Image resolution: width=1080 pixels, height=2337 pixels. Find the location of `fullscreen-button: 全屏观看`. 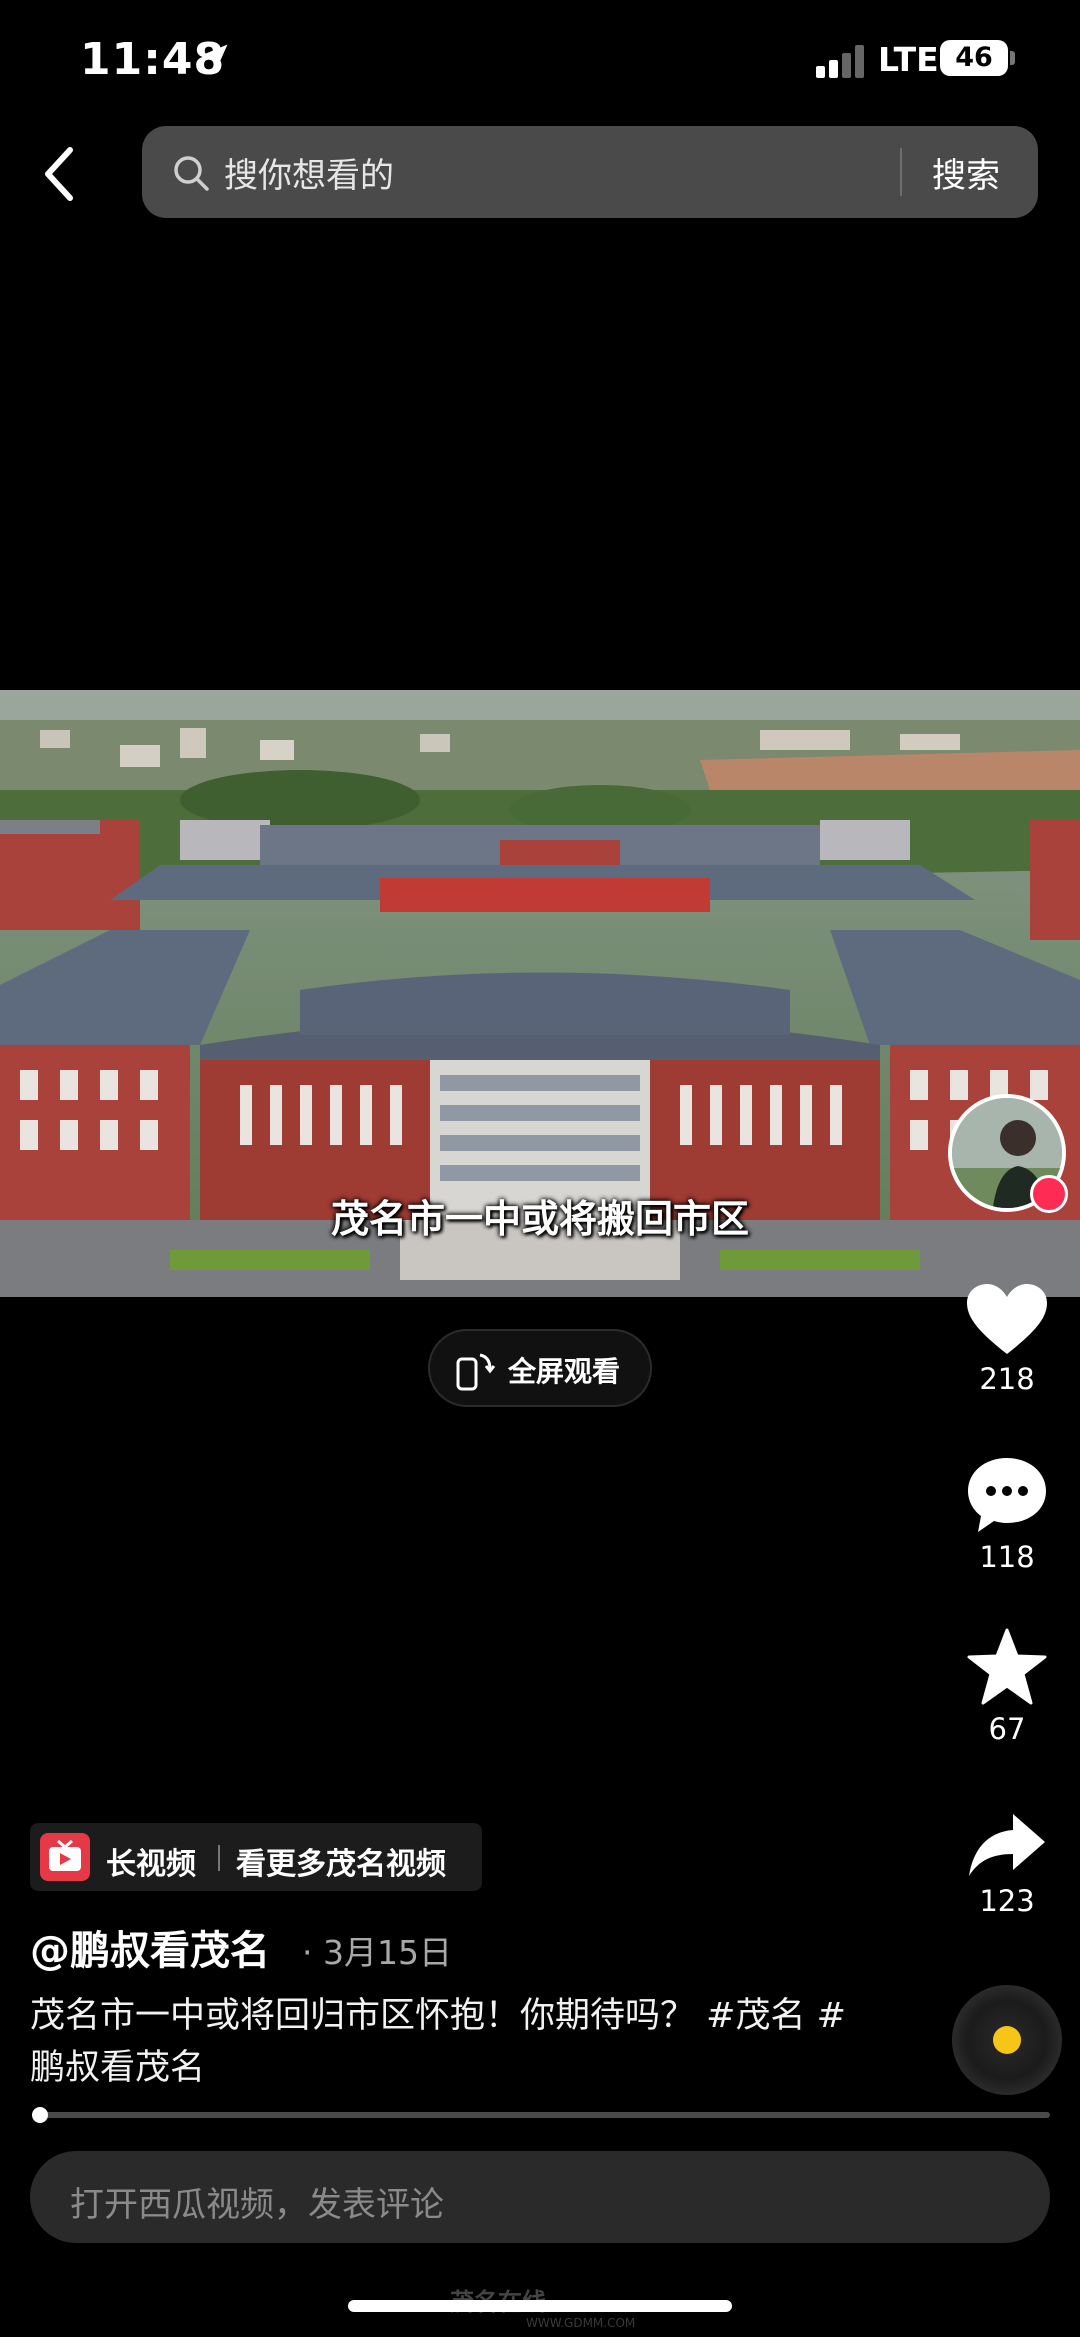

fullscreen-button: 全屏观看 is located at coordinates (540, 1368).